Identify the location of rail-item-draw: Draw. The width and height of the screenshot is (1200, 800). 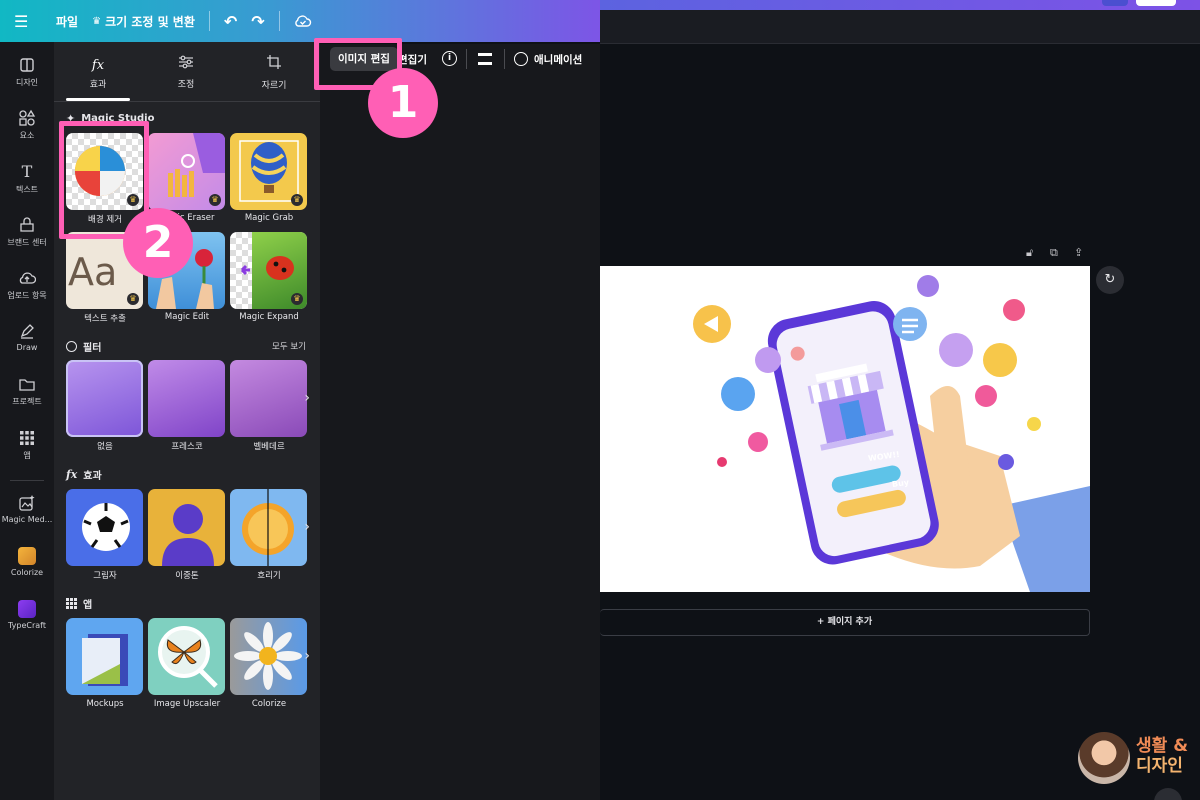
(27, 337).